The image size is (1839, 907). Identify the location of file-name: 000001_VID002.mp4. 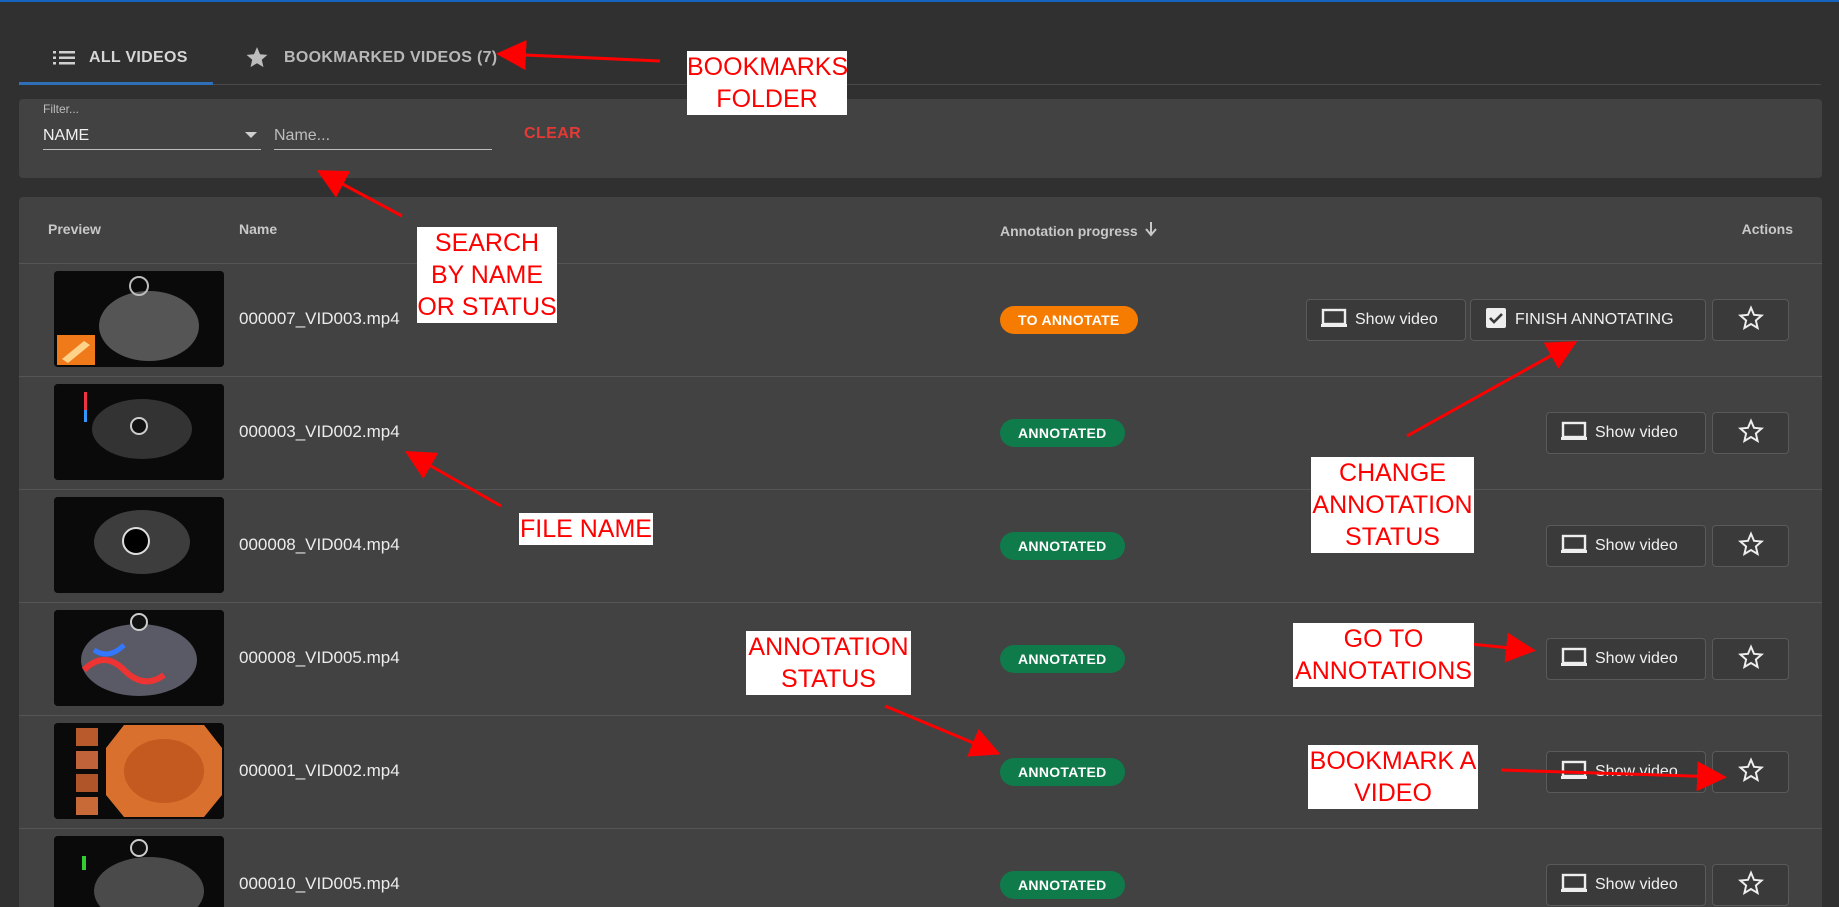
(319, 770).